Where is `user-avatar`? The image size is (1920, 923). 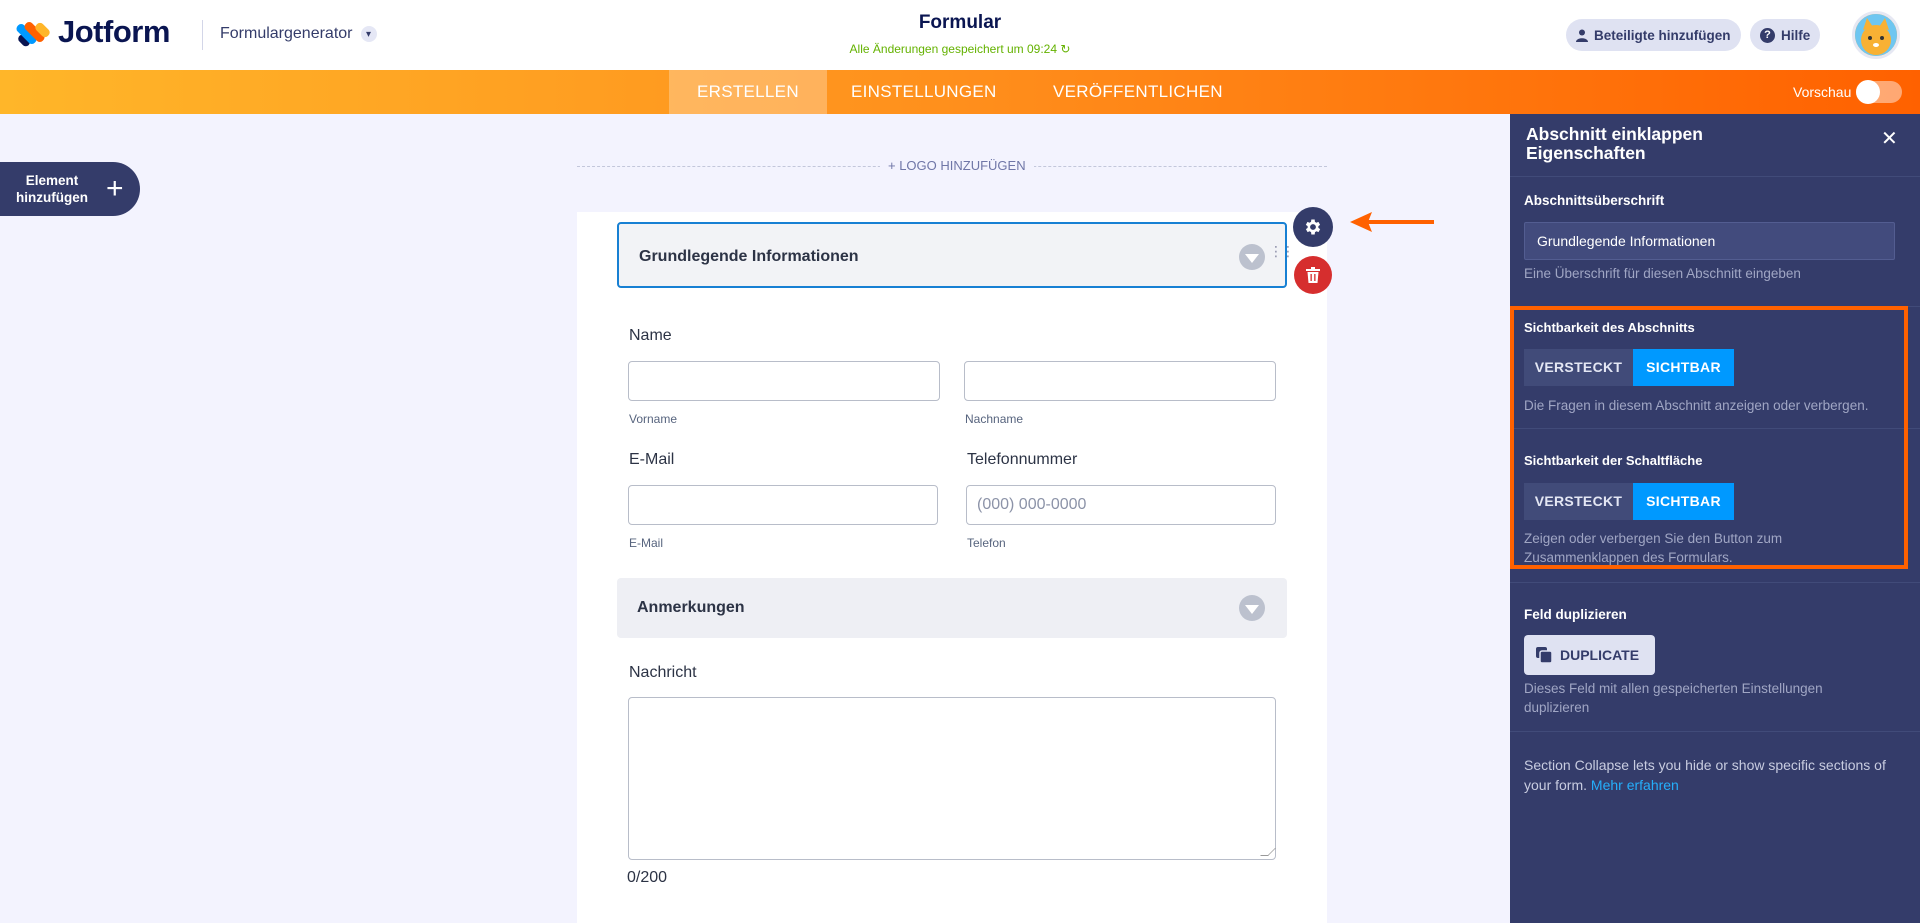 user-avatar is located at coordinates (1876, 35).